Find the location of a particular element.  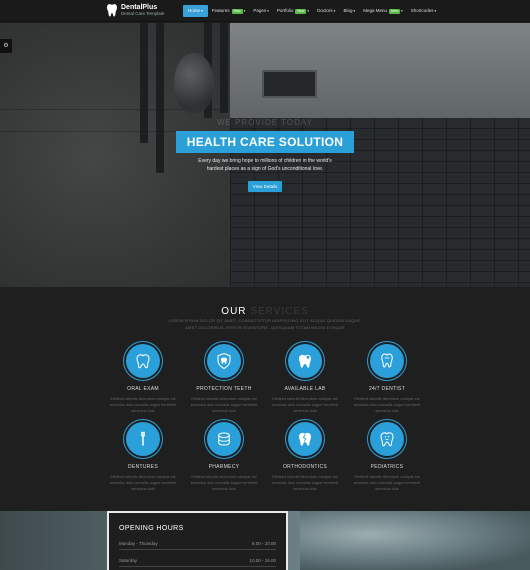

service-title: ORAL EXAM is located at coordinates (143, 389).